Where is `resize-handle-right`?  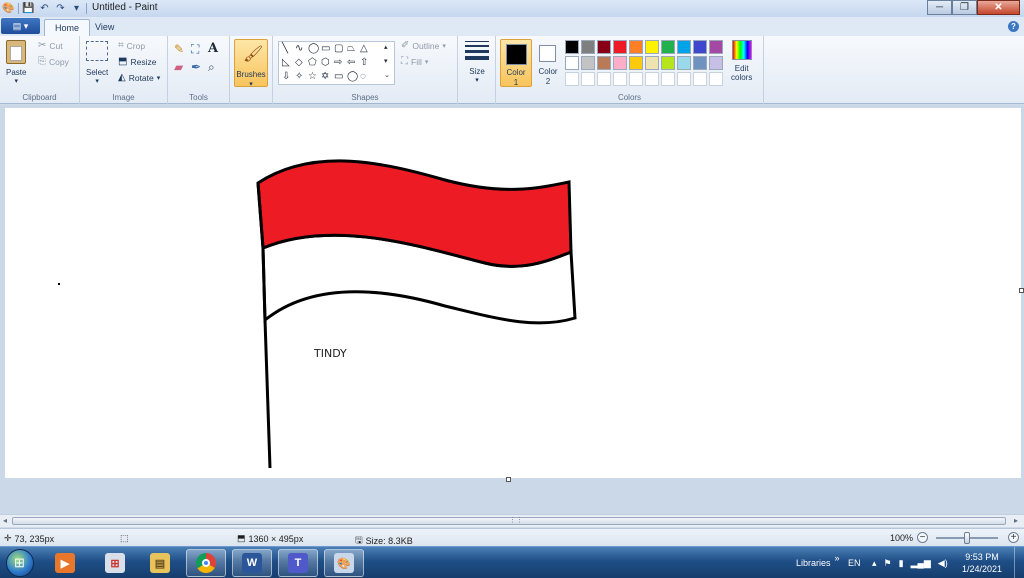 resize-handle-right is located at coordinates (1021, 290).